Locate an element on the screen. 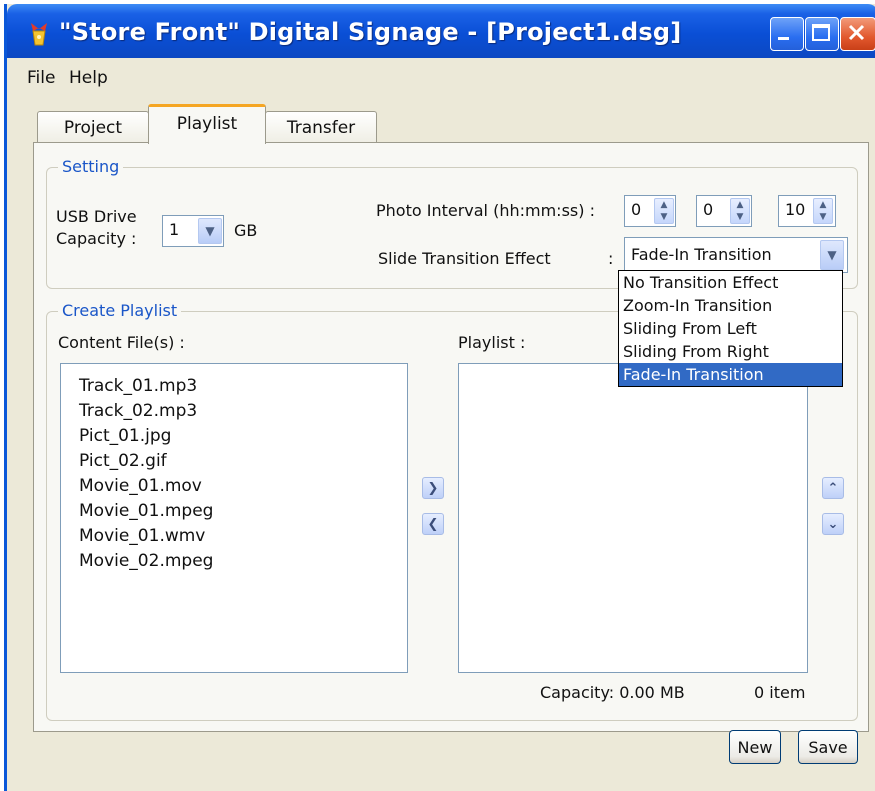 This screenshot has width=875, height=791. list-item: Movie_02.mpeg is located at coordinates (234, 561).